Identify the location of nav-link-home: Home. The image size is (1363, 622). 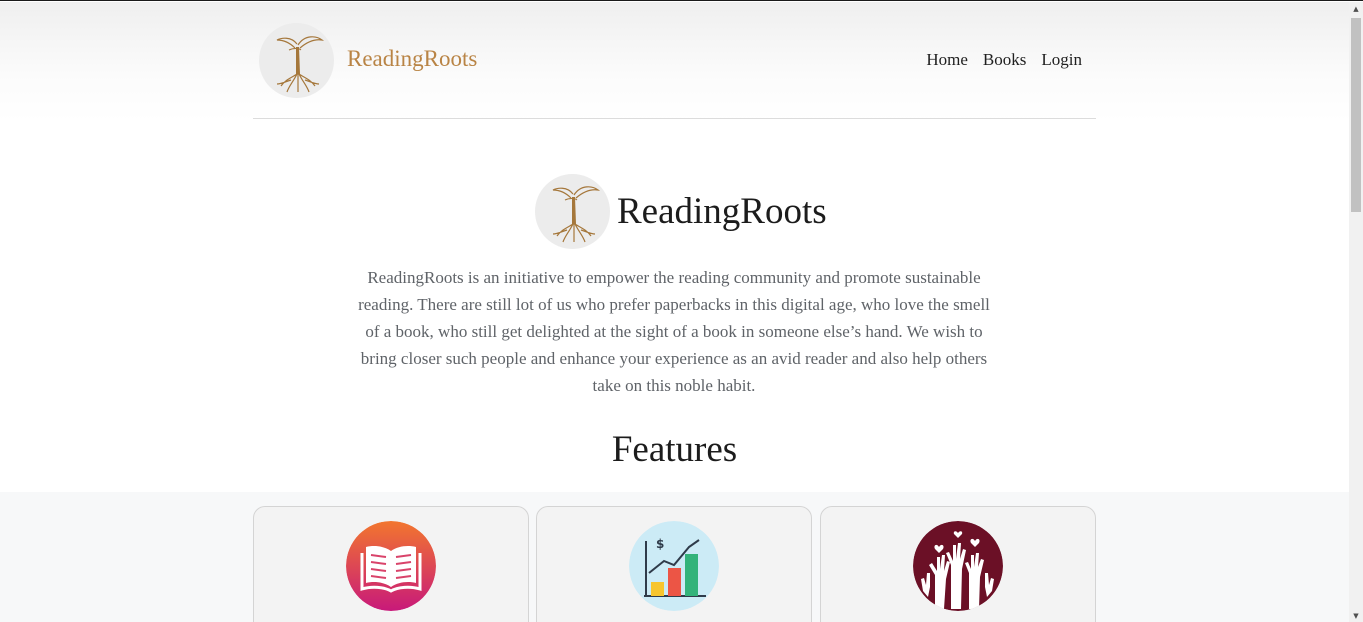
(947, 60).